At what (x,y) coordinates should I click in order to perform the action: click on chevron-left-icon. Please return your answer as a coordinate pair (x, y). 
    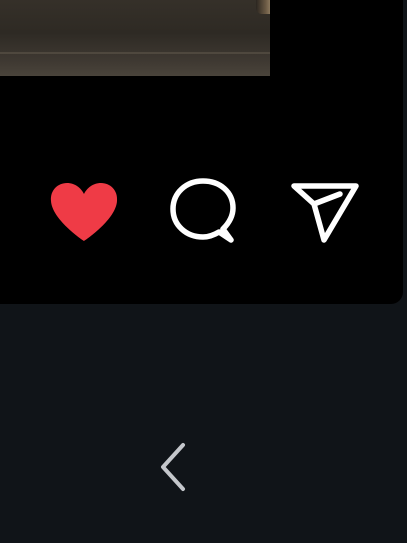
    Looking at the image, I should click on (173, 467).